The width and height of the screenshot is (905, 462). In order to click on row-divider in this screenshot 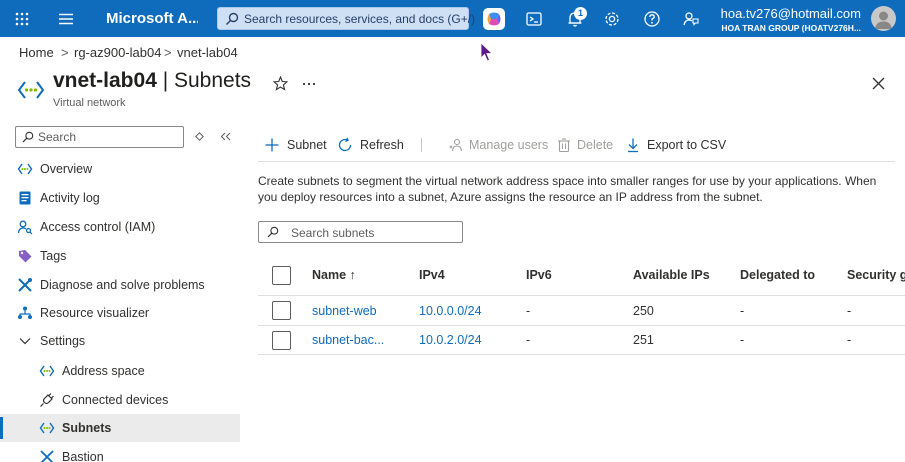, I will do `click(581, 295)`.